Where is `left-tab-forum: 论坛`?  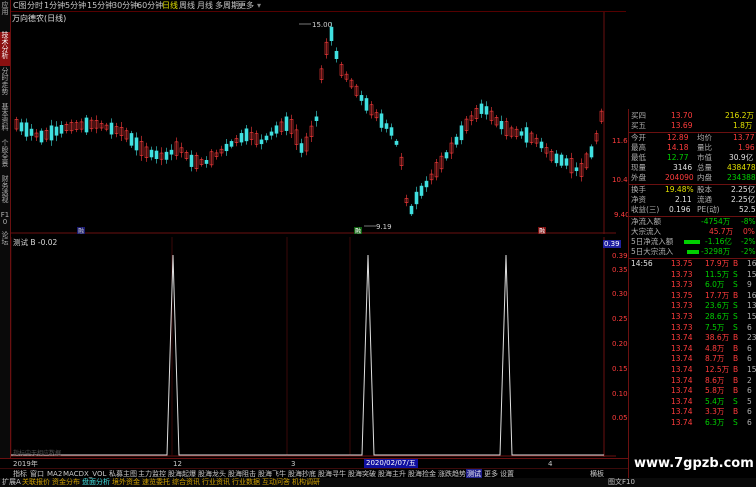 left-tab-forum: 论坛 is located at coordinates (5, 241).